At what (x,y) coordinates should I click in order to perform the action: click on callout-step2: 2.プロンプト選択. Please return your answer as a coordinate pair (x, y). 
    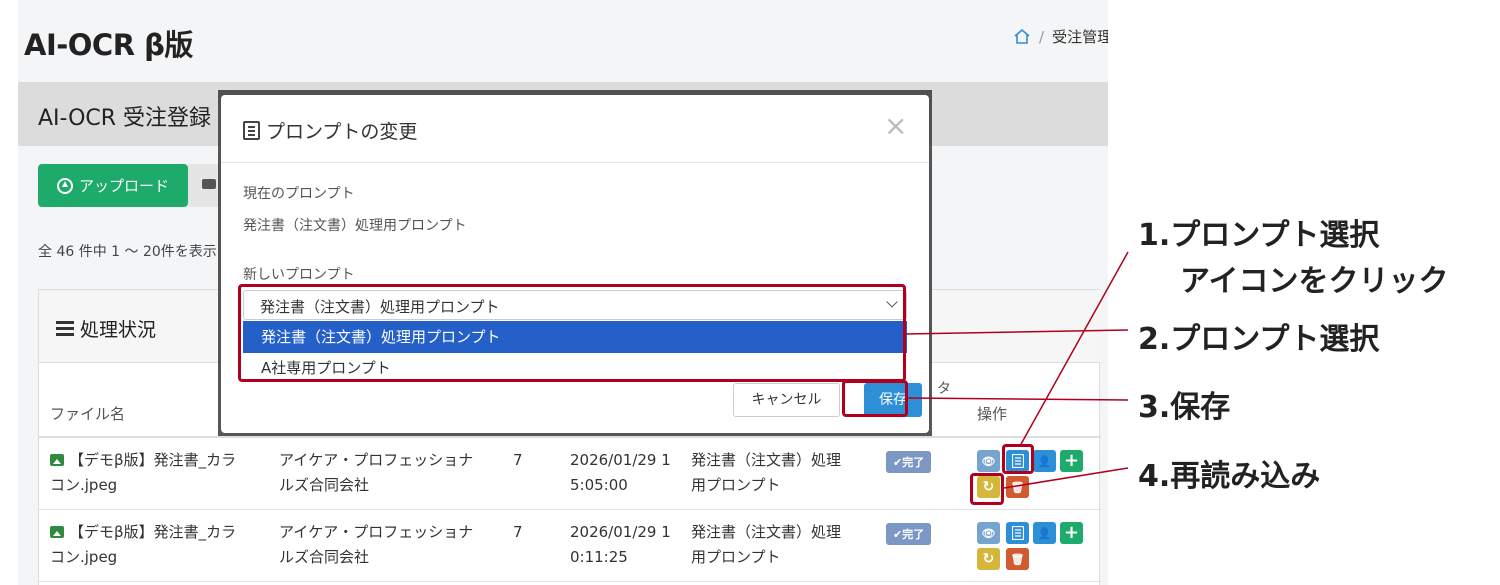
    Looking at the image, I should click on (1259, 339).